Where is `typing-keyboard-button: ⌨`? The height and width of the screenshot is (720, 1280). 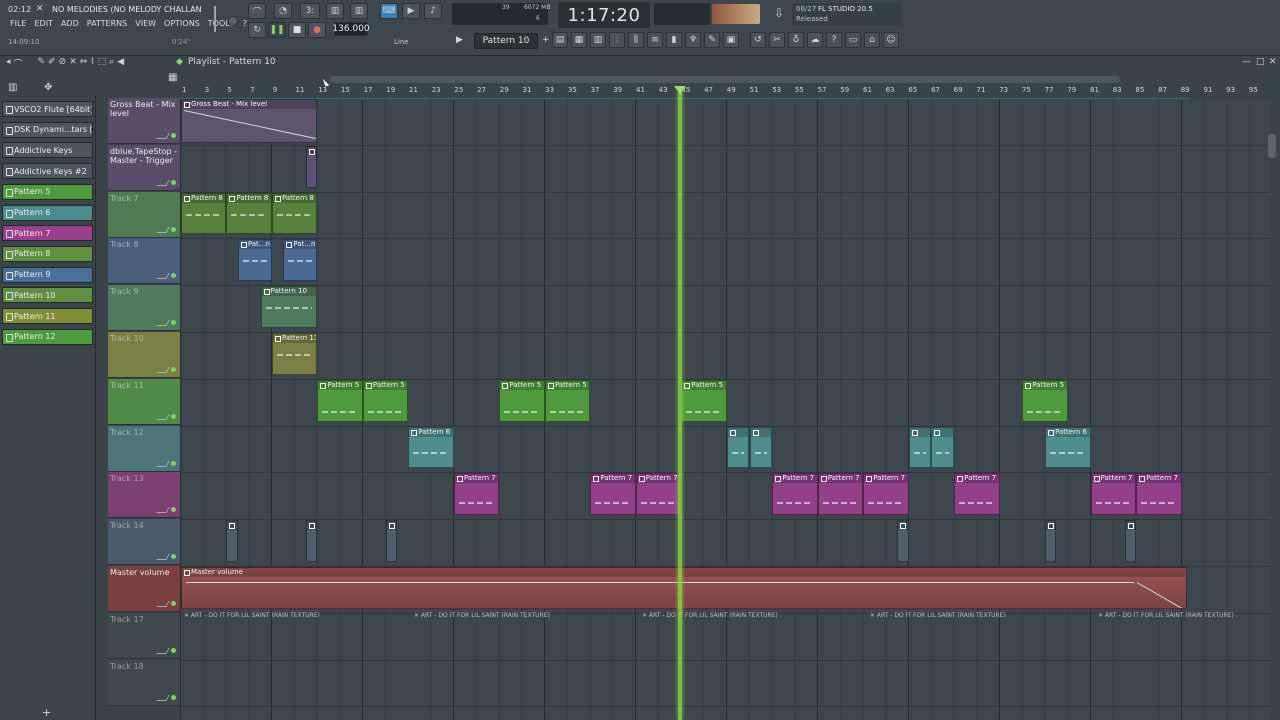 typing-keyboard-button: ⌨ is located at coordinates (389, 11).